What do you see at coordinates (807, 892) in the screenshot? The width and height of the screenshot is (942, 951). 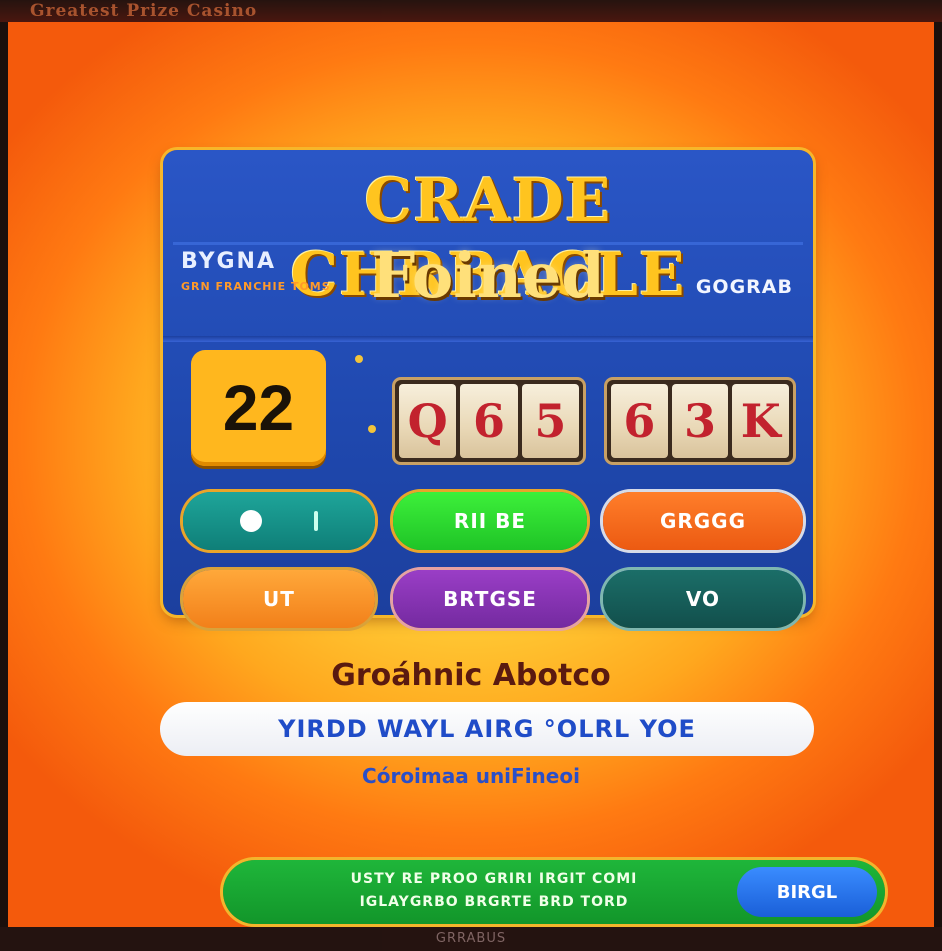 I see `footer-cta-button: BIRGL` at bounding box center [807, 892].